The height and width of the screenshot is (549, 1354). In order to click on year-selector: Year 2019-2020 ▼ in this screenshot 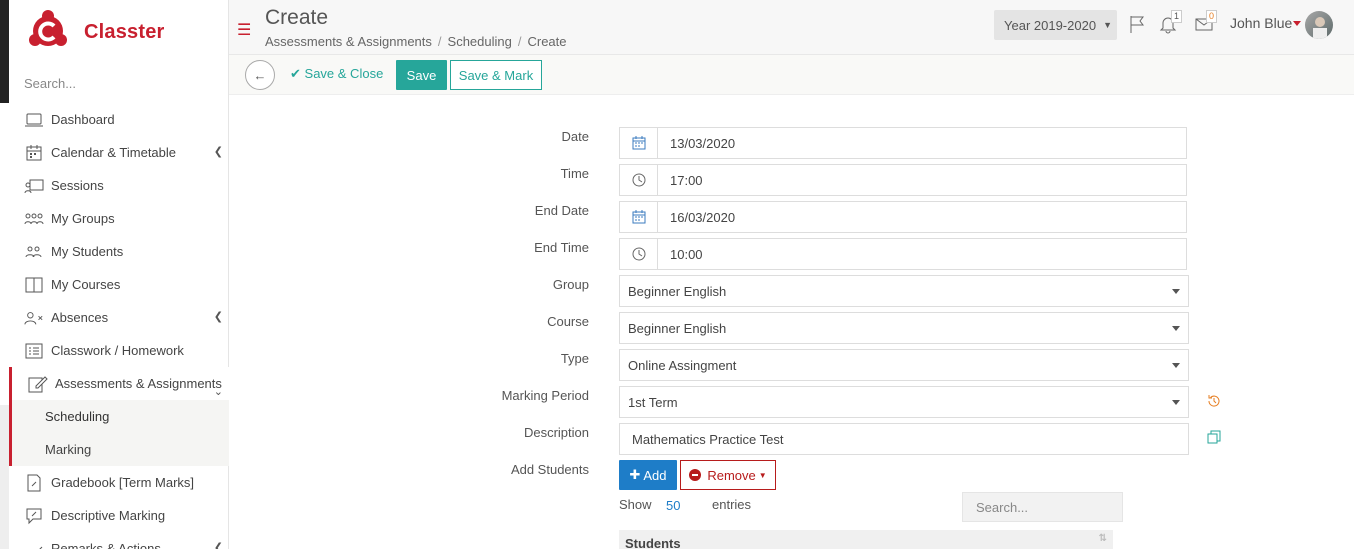, I will do `click(1055, 25)`.